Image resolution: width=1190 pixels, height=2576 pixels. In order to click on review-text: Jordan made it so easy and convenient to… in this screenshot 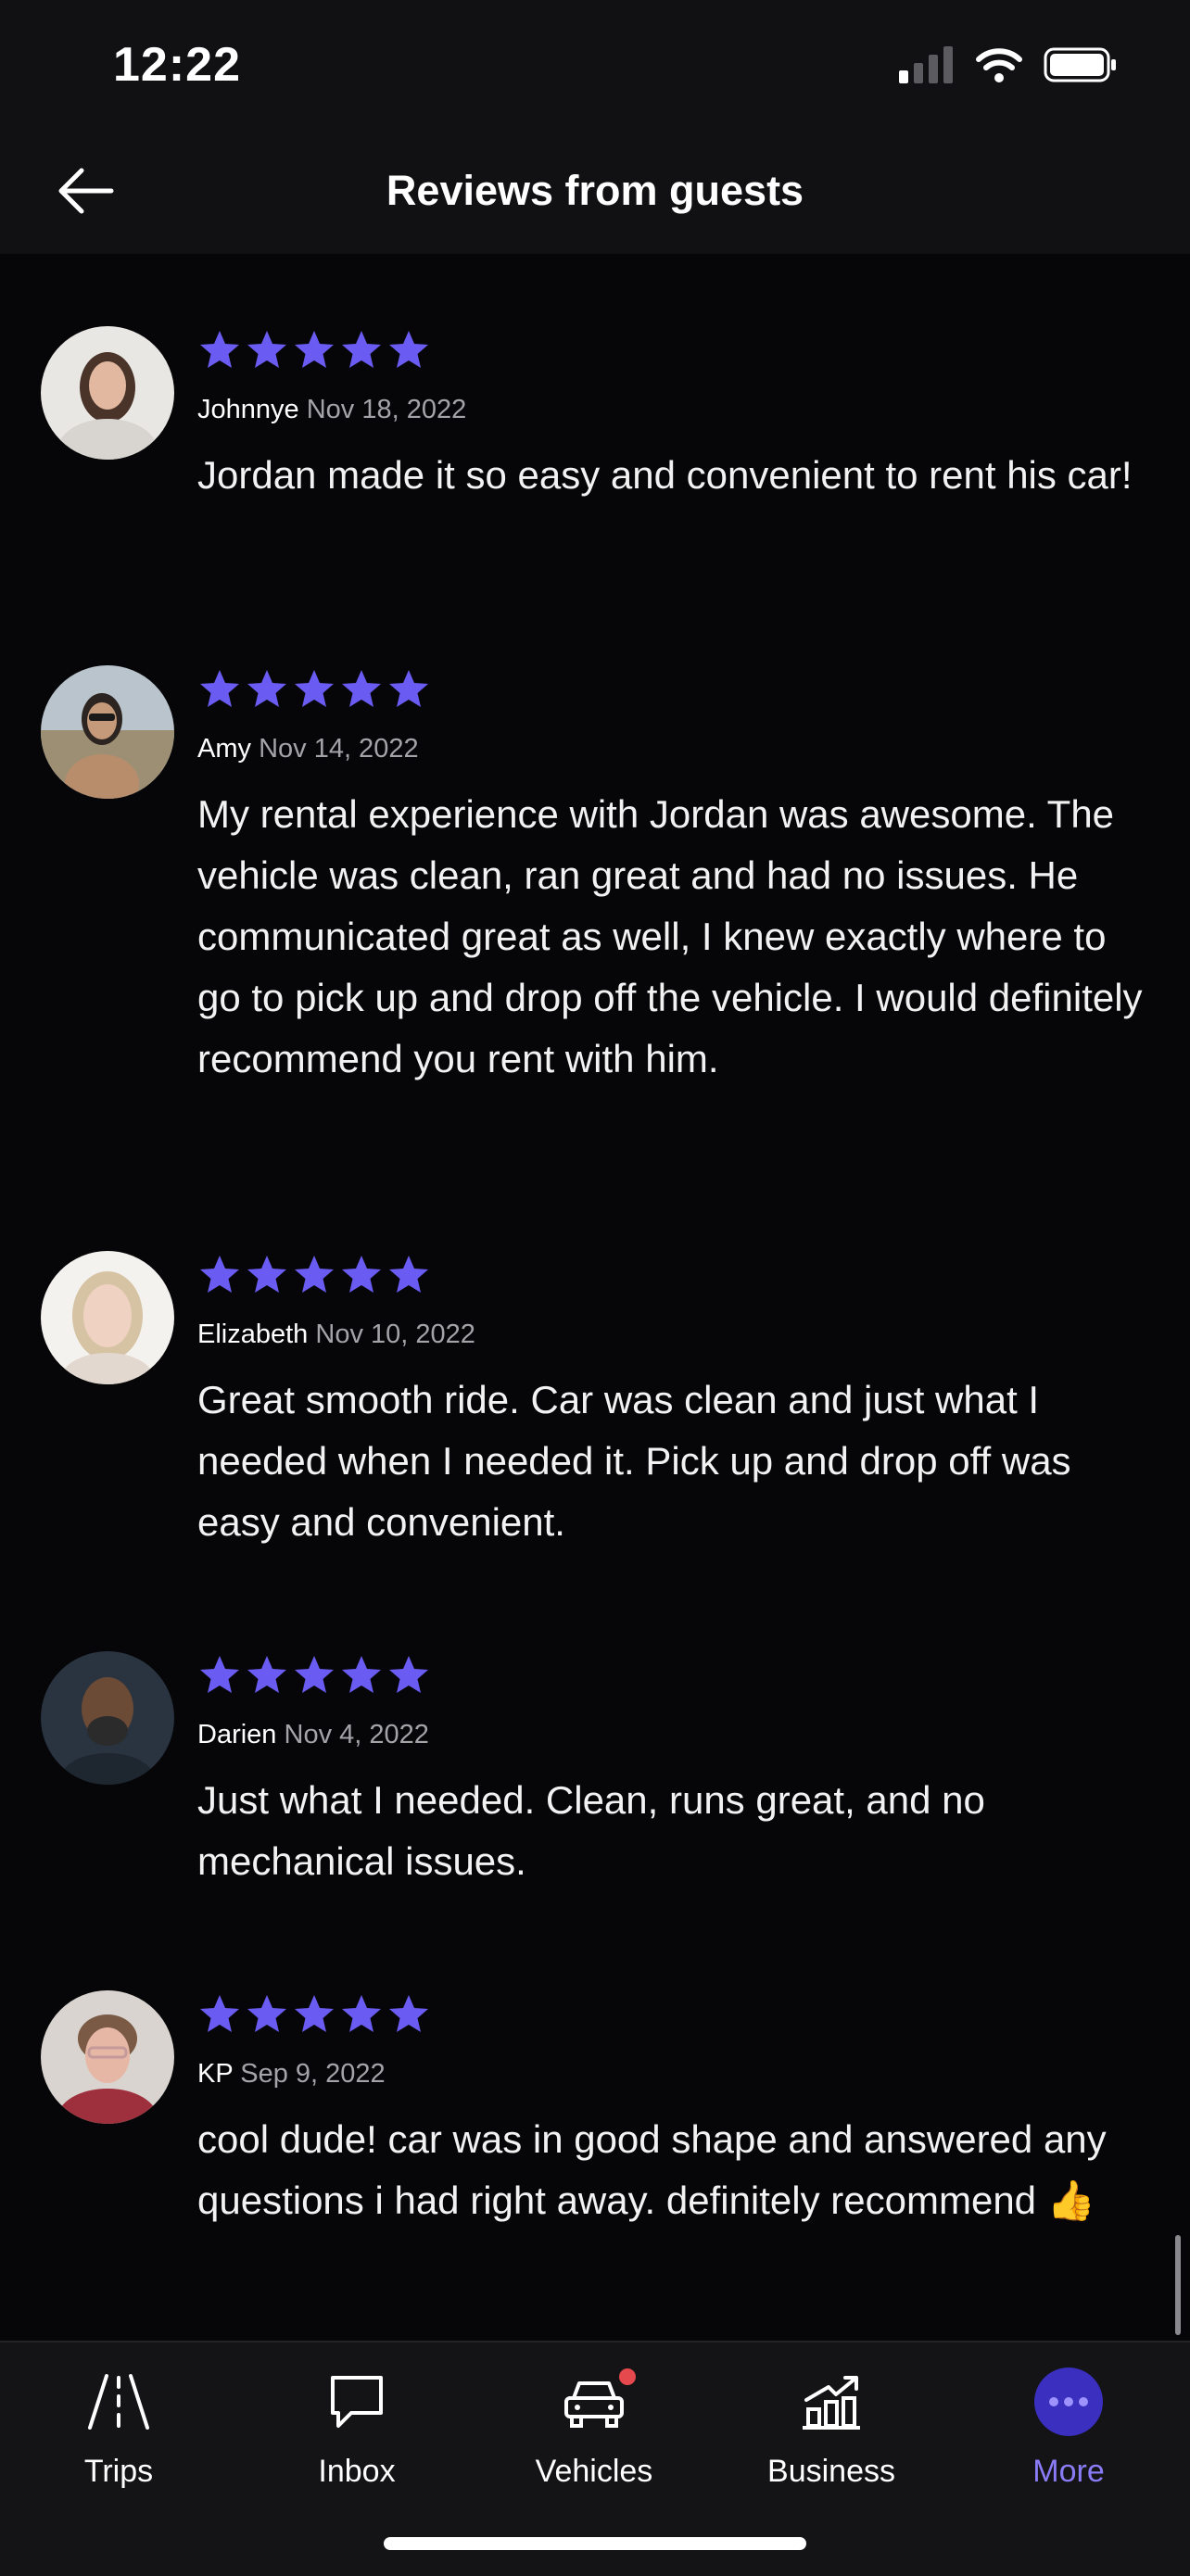, I will do `click(665, 475)`.